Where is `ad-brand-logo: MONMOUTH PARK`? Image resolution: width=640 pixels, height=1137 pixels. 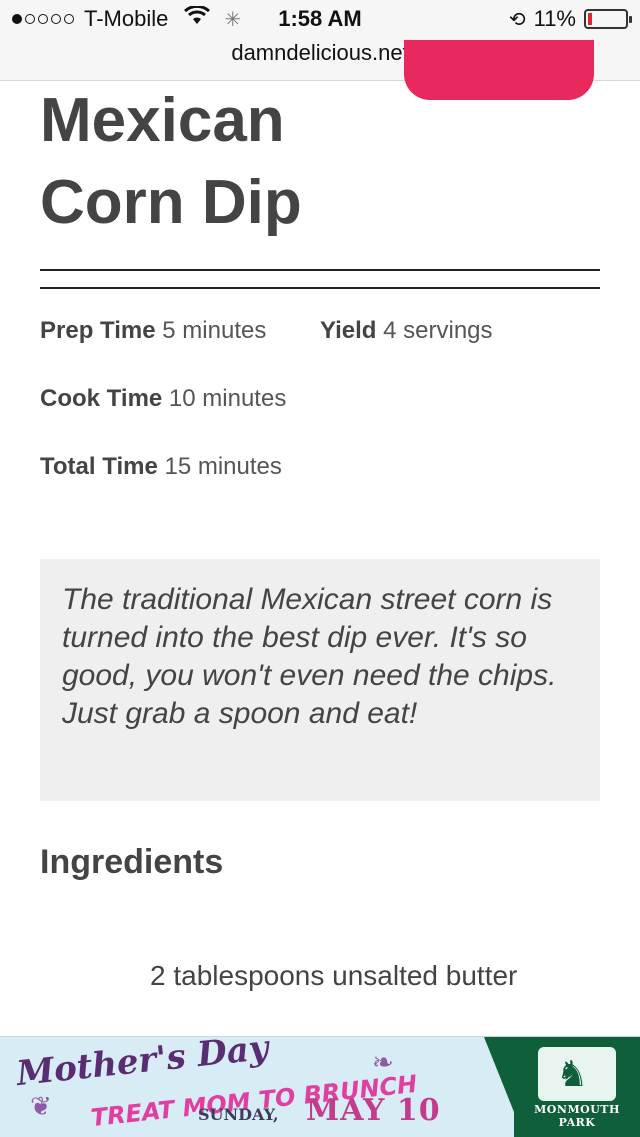 ad-brand-logo: MONMOUTH PARK is located at coordinates (577, 1087).